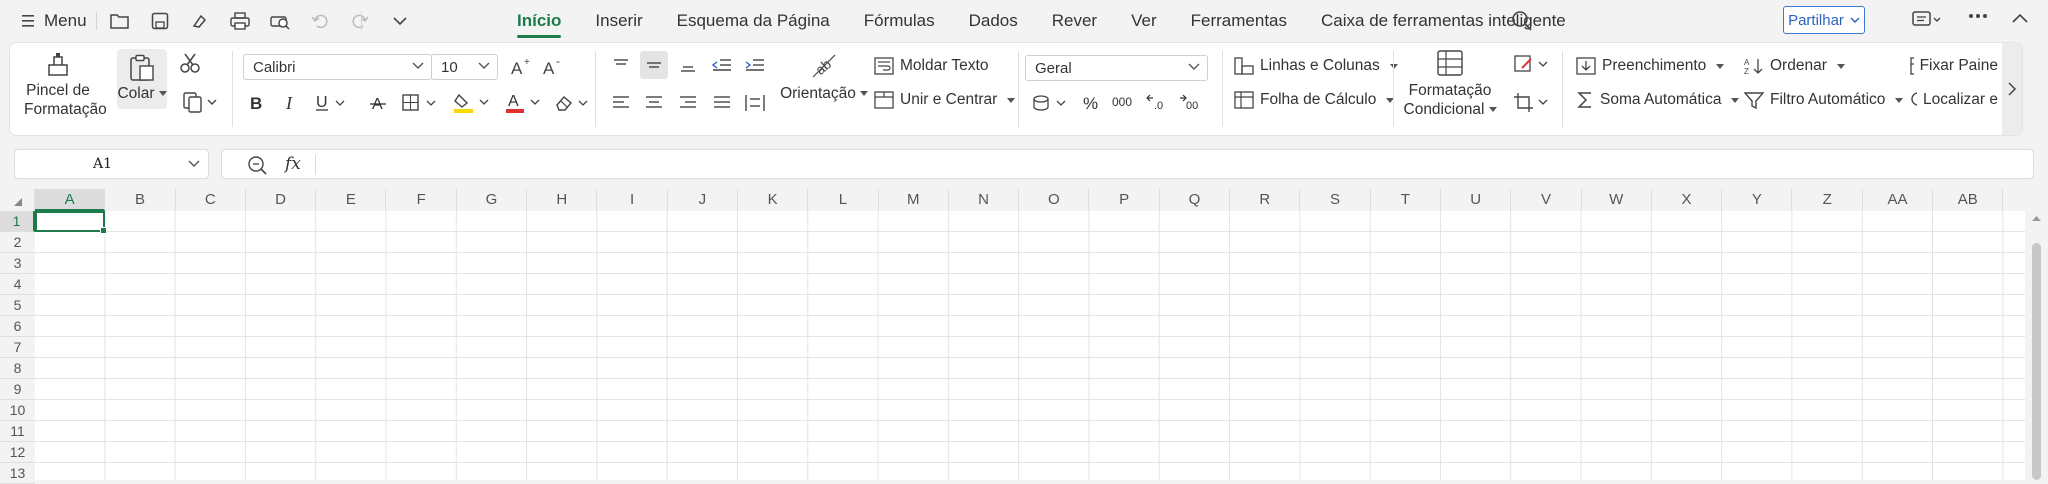  Describe the element at coordinates (945, 100) in the screenshot. I see `merge-center-button: Unir e Centrar` at that location.